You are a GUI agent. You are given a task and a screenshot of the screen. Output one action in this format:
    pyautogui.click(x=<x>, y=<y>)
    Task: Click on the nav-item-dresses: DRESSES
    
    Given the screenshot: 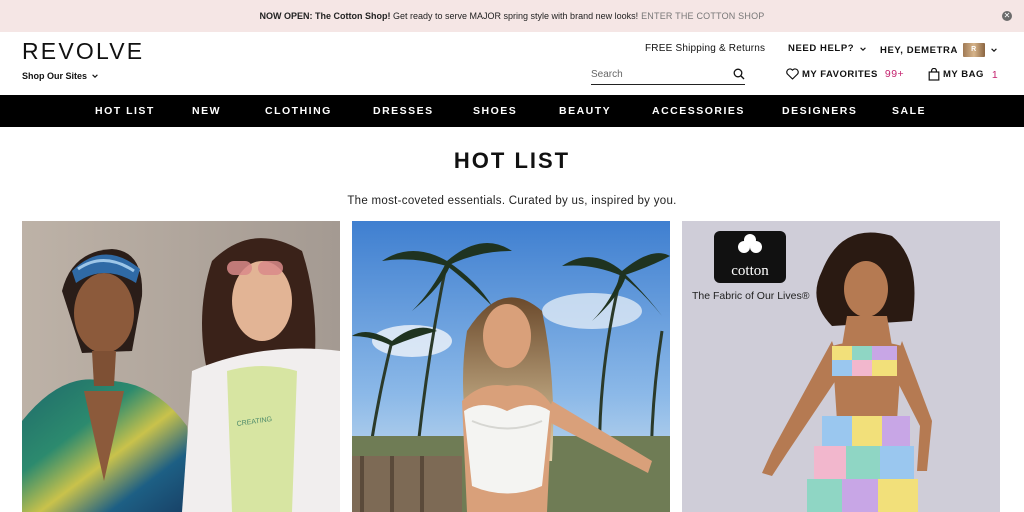 What is the action you would take?
    pyautogui.click(x=403, y=111)
    